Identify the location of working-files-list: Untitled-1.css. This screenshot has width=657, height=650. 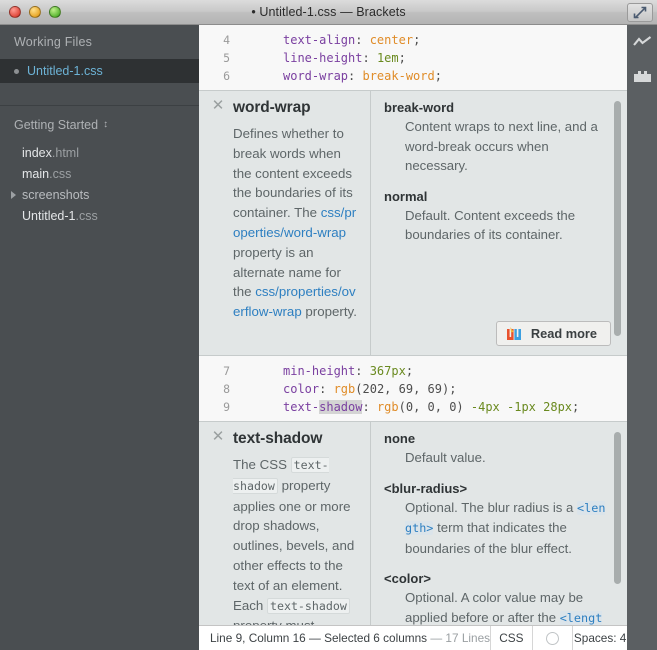
(105, 71).